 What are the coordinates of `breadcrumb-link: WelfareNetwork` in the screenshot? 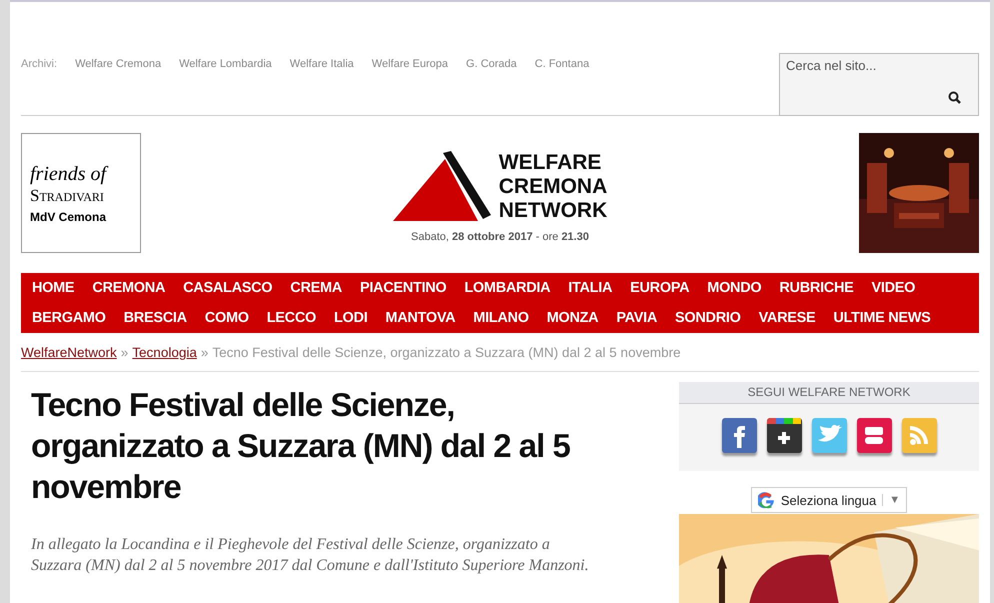 It's located at (69, 352).